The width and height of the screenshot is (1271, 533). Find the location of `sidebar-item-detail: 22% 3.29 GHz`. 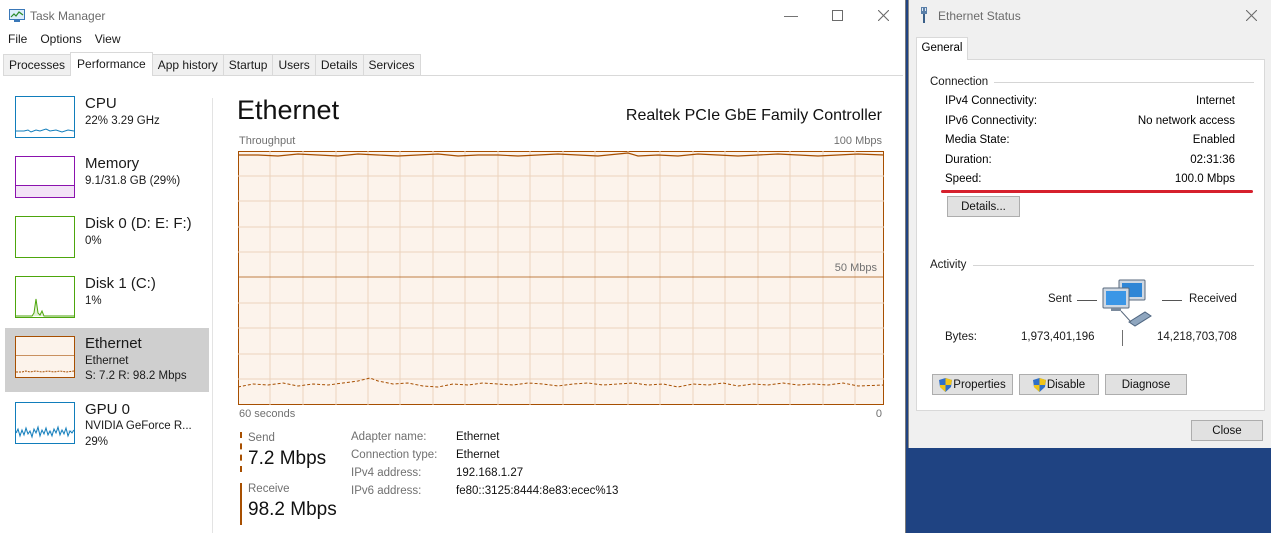

sidebar-item-detail: 22% 3.29 GHz is located at coordinates (122, 121).